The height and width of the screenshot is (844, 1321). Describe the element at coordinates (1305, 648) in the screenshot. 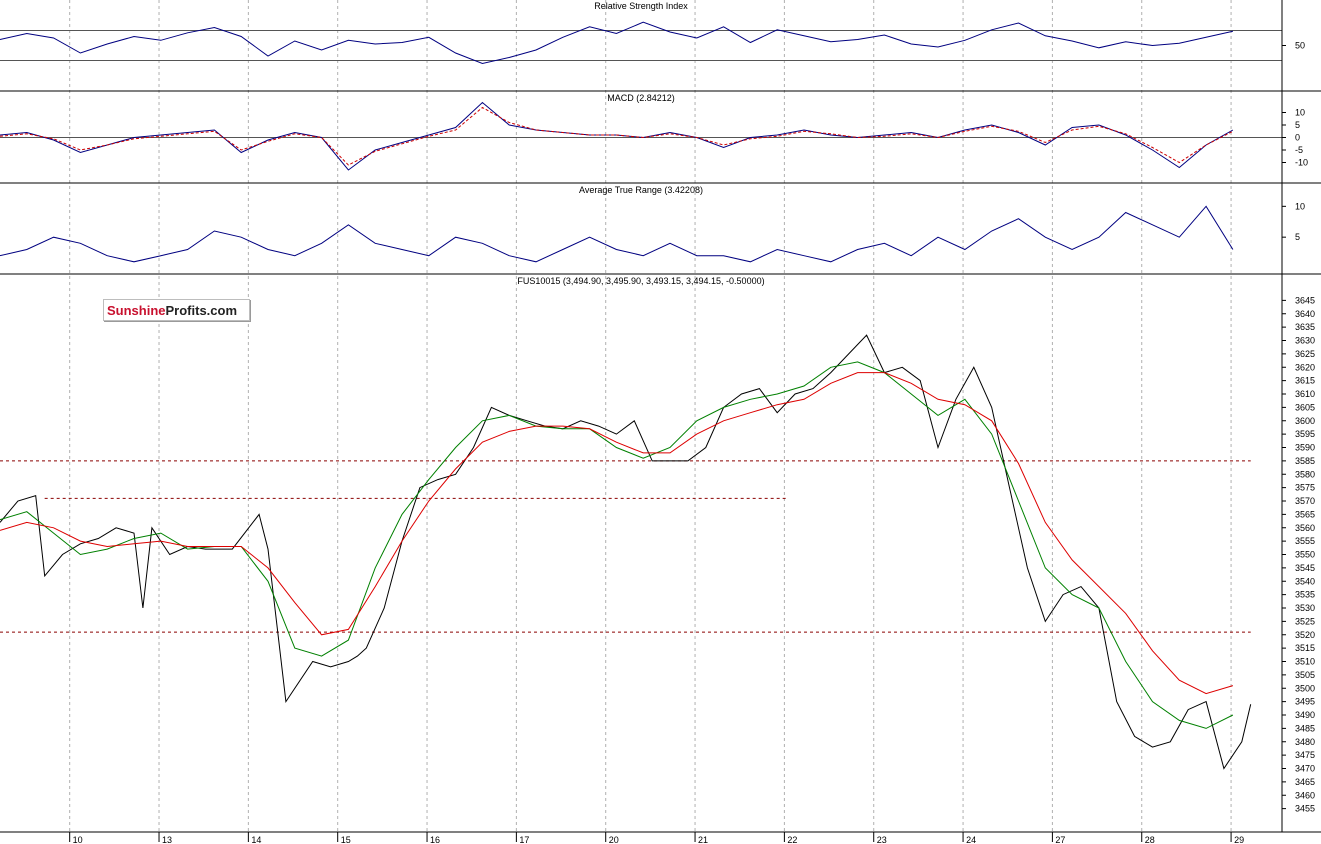

I see `price-y-tick-label: 3515` at that location.